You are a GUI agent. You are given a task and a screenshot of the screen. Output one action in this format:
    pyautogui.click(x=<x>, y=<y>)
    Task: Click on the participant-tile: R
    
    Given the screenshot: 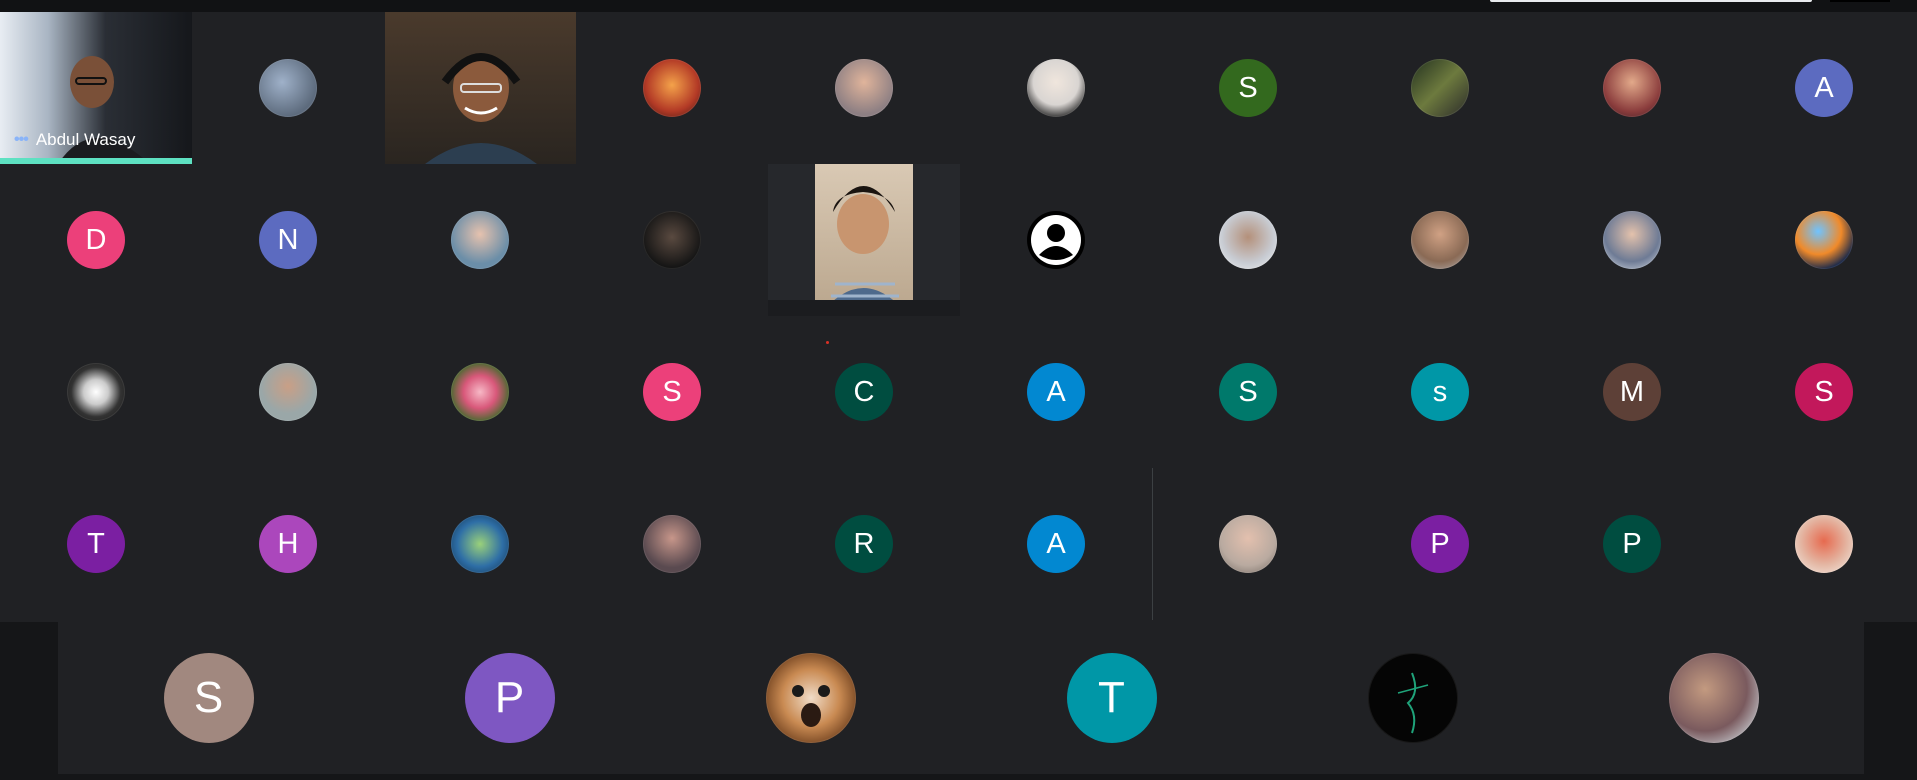 What is the action you would take?
    pyautogui.click(x=864, y=544)
    